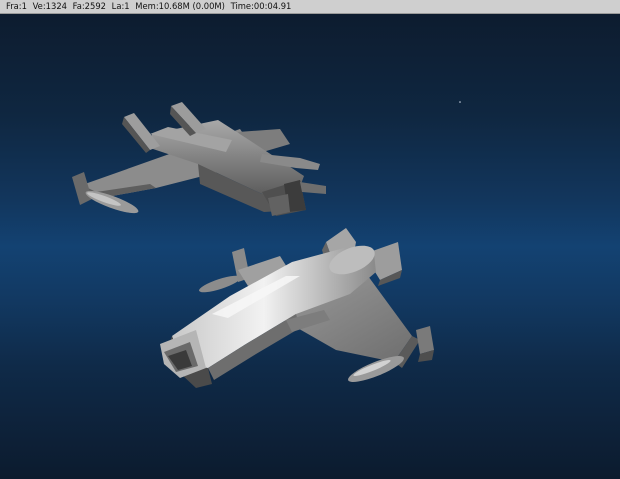  What do you see at coordinates (261, 6) in the screenshot?
I see `render-time: Time:00:04.91` at bounding box center [261, 6].